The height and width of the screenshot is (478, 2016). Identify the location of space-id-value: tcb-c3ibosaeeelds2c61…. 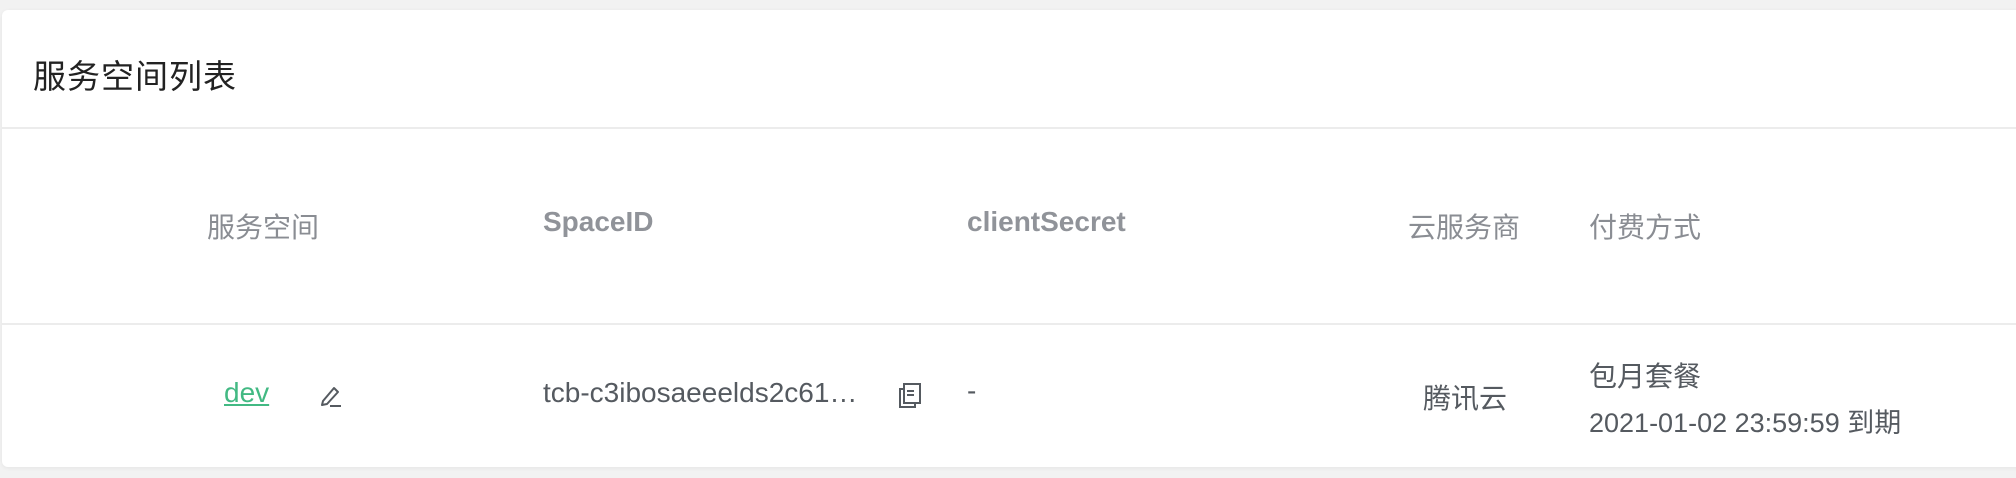
(700, 392).